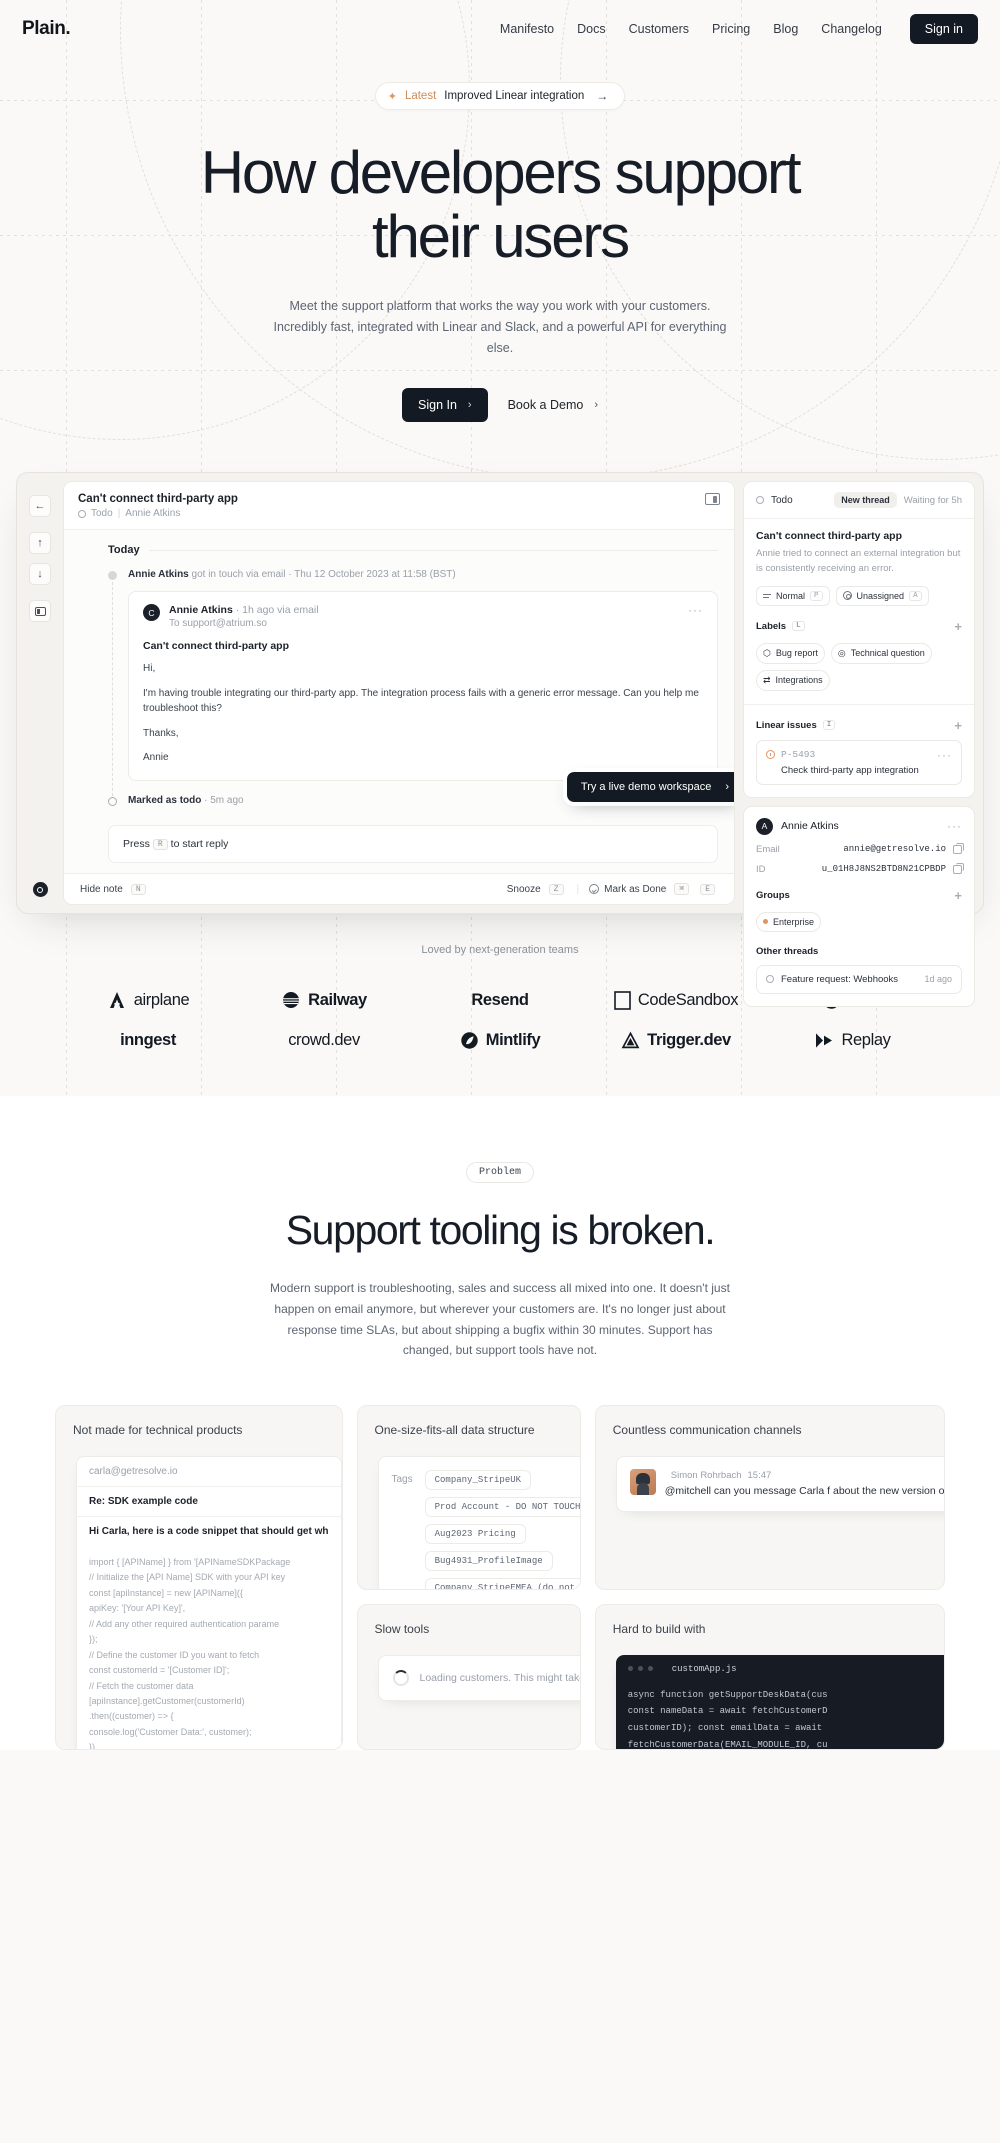 The image size is (1000, 2143). Describe the element at coordinates (475, 1533) in the screenshot. I see `tag-chip: Aug2023 Pricing` at that location.